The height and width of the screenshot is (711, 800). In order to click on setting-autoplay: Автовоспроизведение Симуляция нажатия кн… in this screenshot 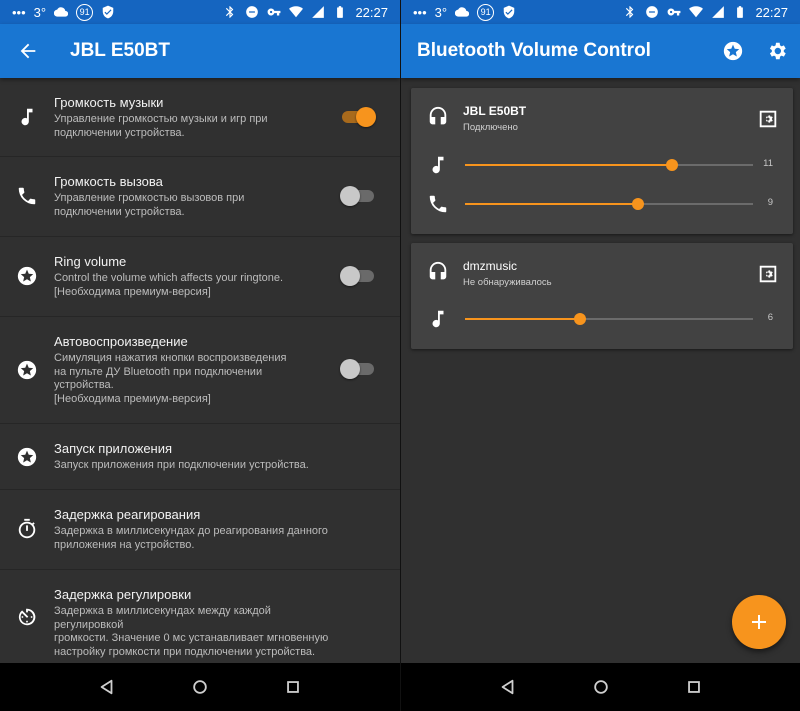, I will do `click(200, 370)`.